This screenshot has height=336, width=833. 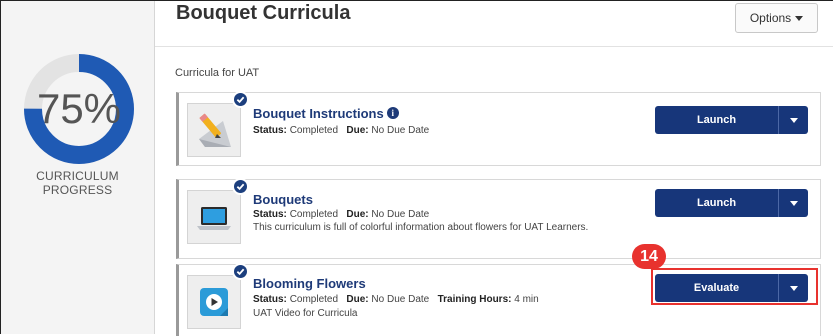 What do you see at coordinates (77, 183) in the screenshot?
I see `progress-label: CURRICULUM PROGRESS` at bounding box center [77, 183].